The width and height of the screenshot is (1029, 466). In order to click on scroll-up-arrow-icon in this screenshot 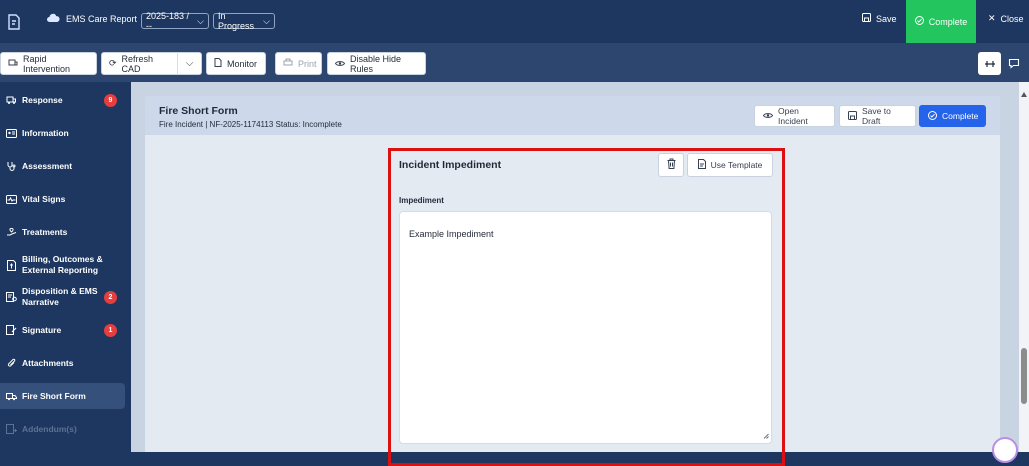, I will do `click(1024, 93)`.